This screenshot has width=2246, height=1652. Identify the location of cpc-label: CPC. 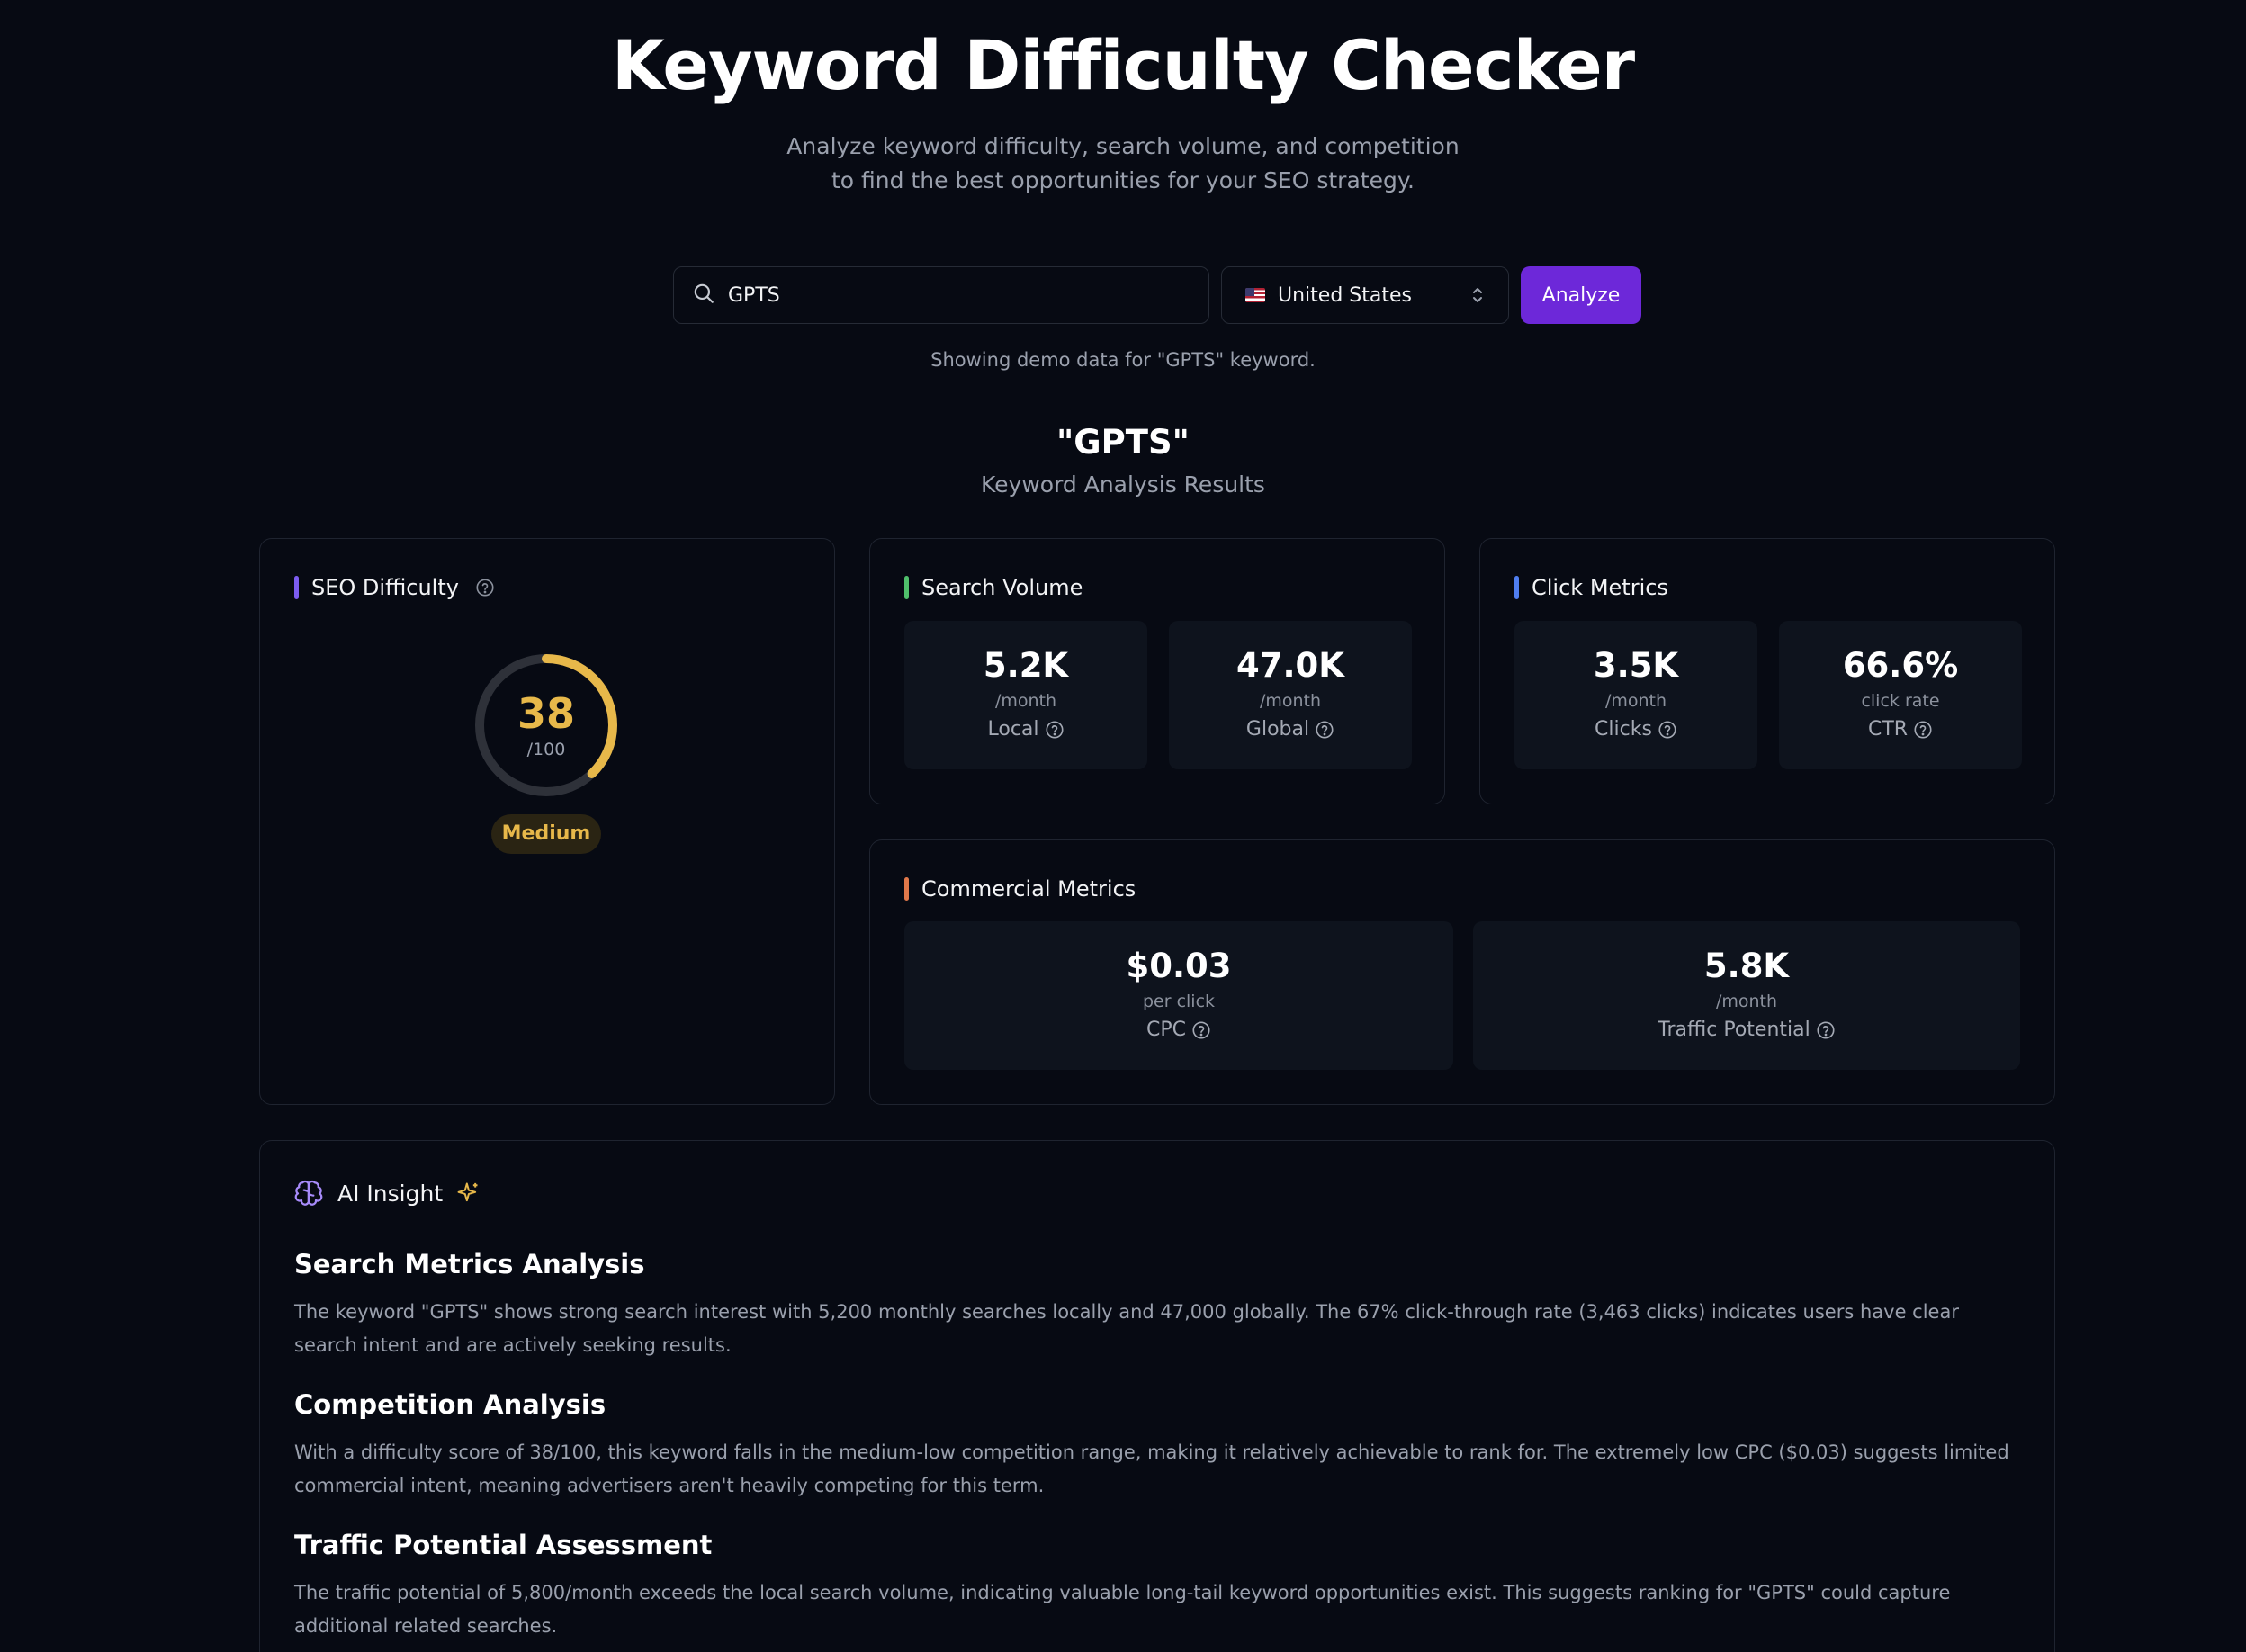
(1166, 1030).